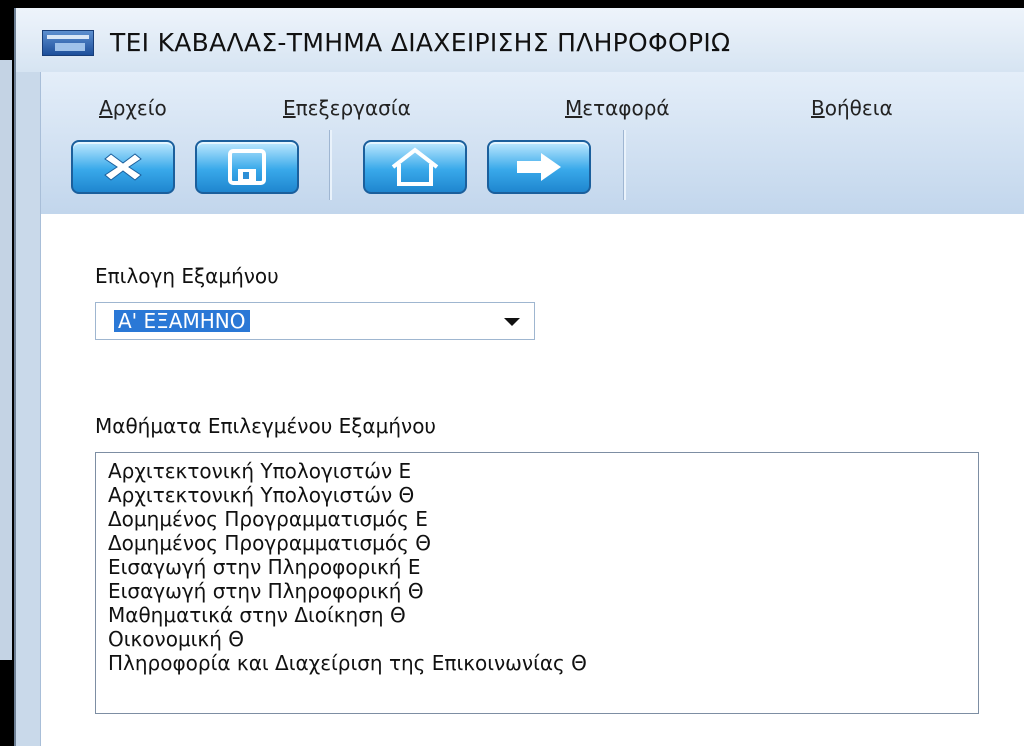  I want to click on chevron-down-icon, so click(512, 322).